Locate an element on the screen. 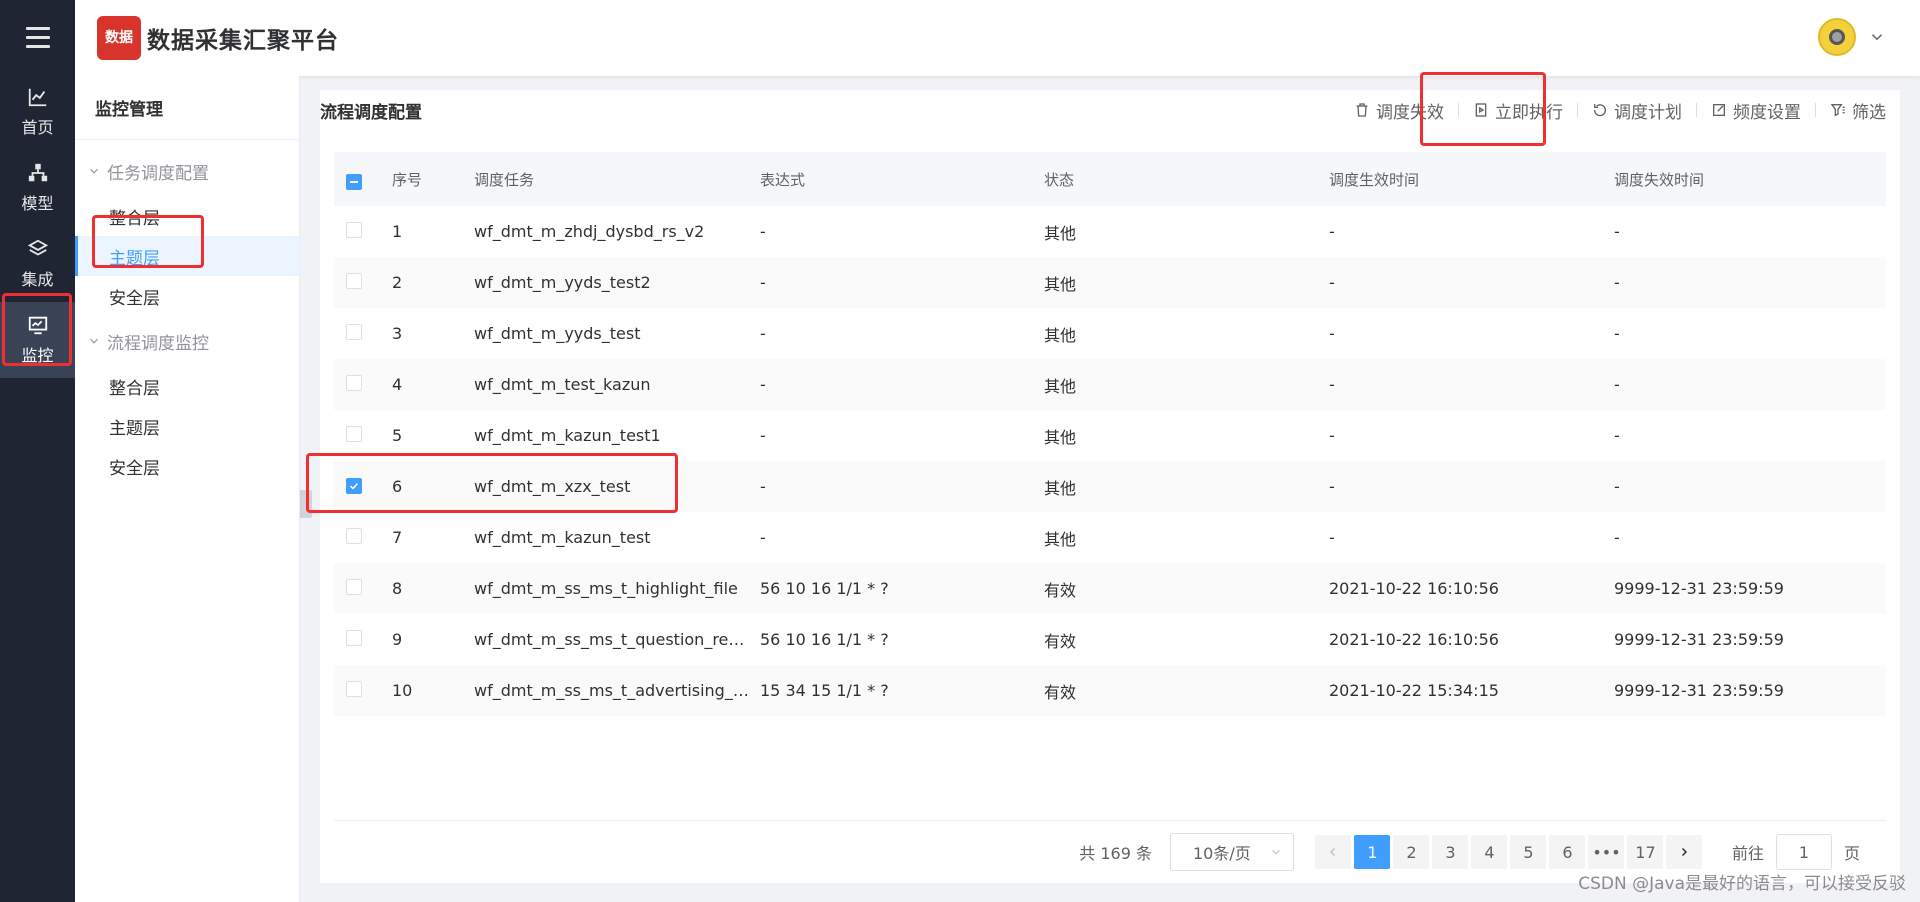 Image resolution: width=1920 pixels, height=902 pixels. page-button: 6 is located at coordinates (1567, 852).